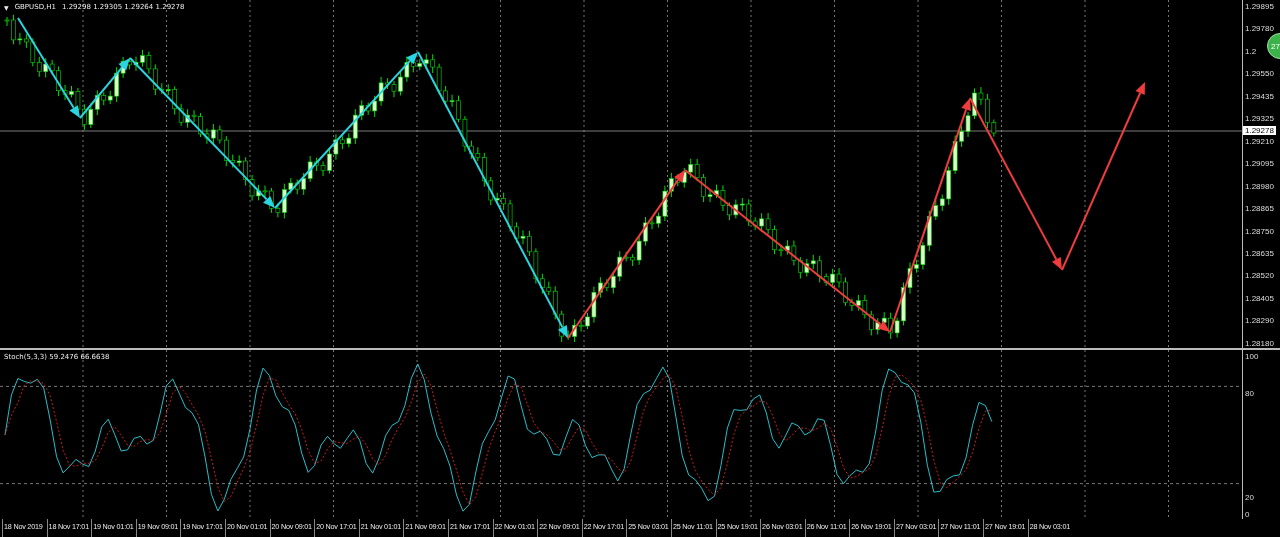 Image resolution: width=1280 pixels, height=537 pixels. I want to click on price-label: 1.29780, so click(1259, 29).